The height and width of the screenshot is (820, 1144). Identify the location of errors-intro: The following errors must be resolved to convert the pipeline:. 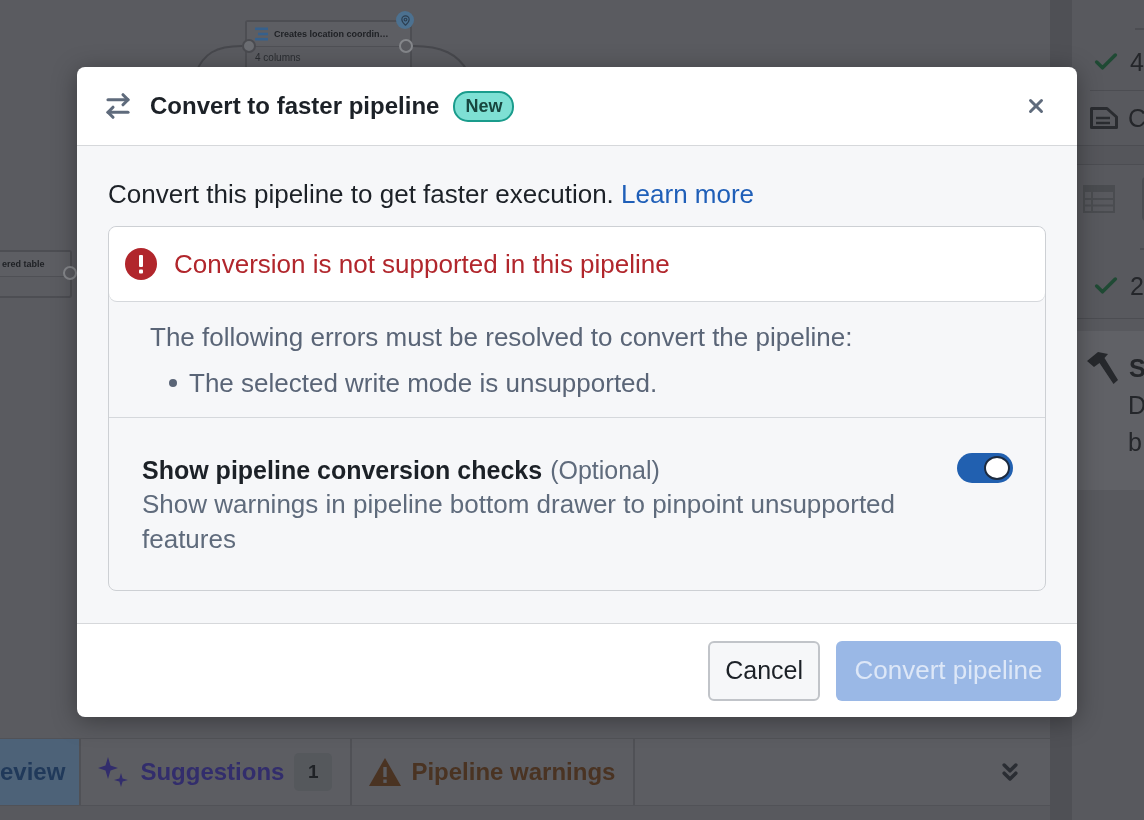
(502, 337).